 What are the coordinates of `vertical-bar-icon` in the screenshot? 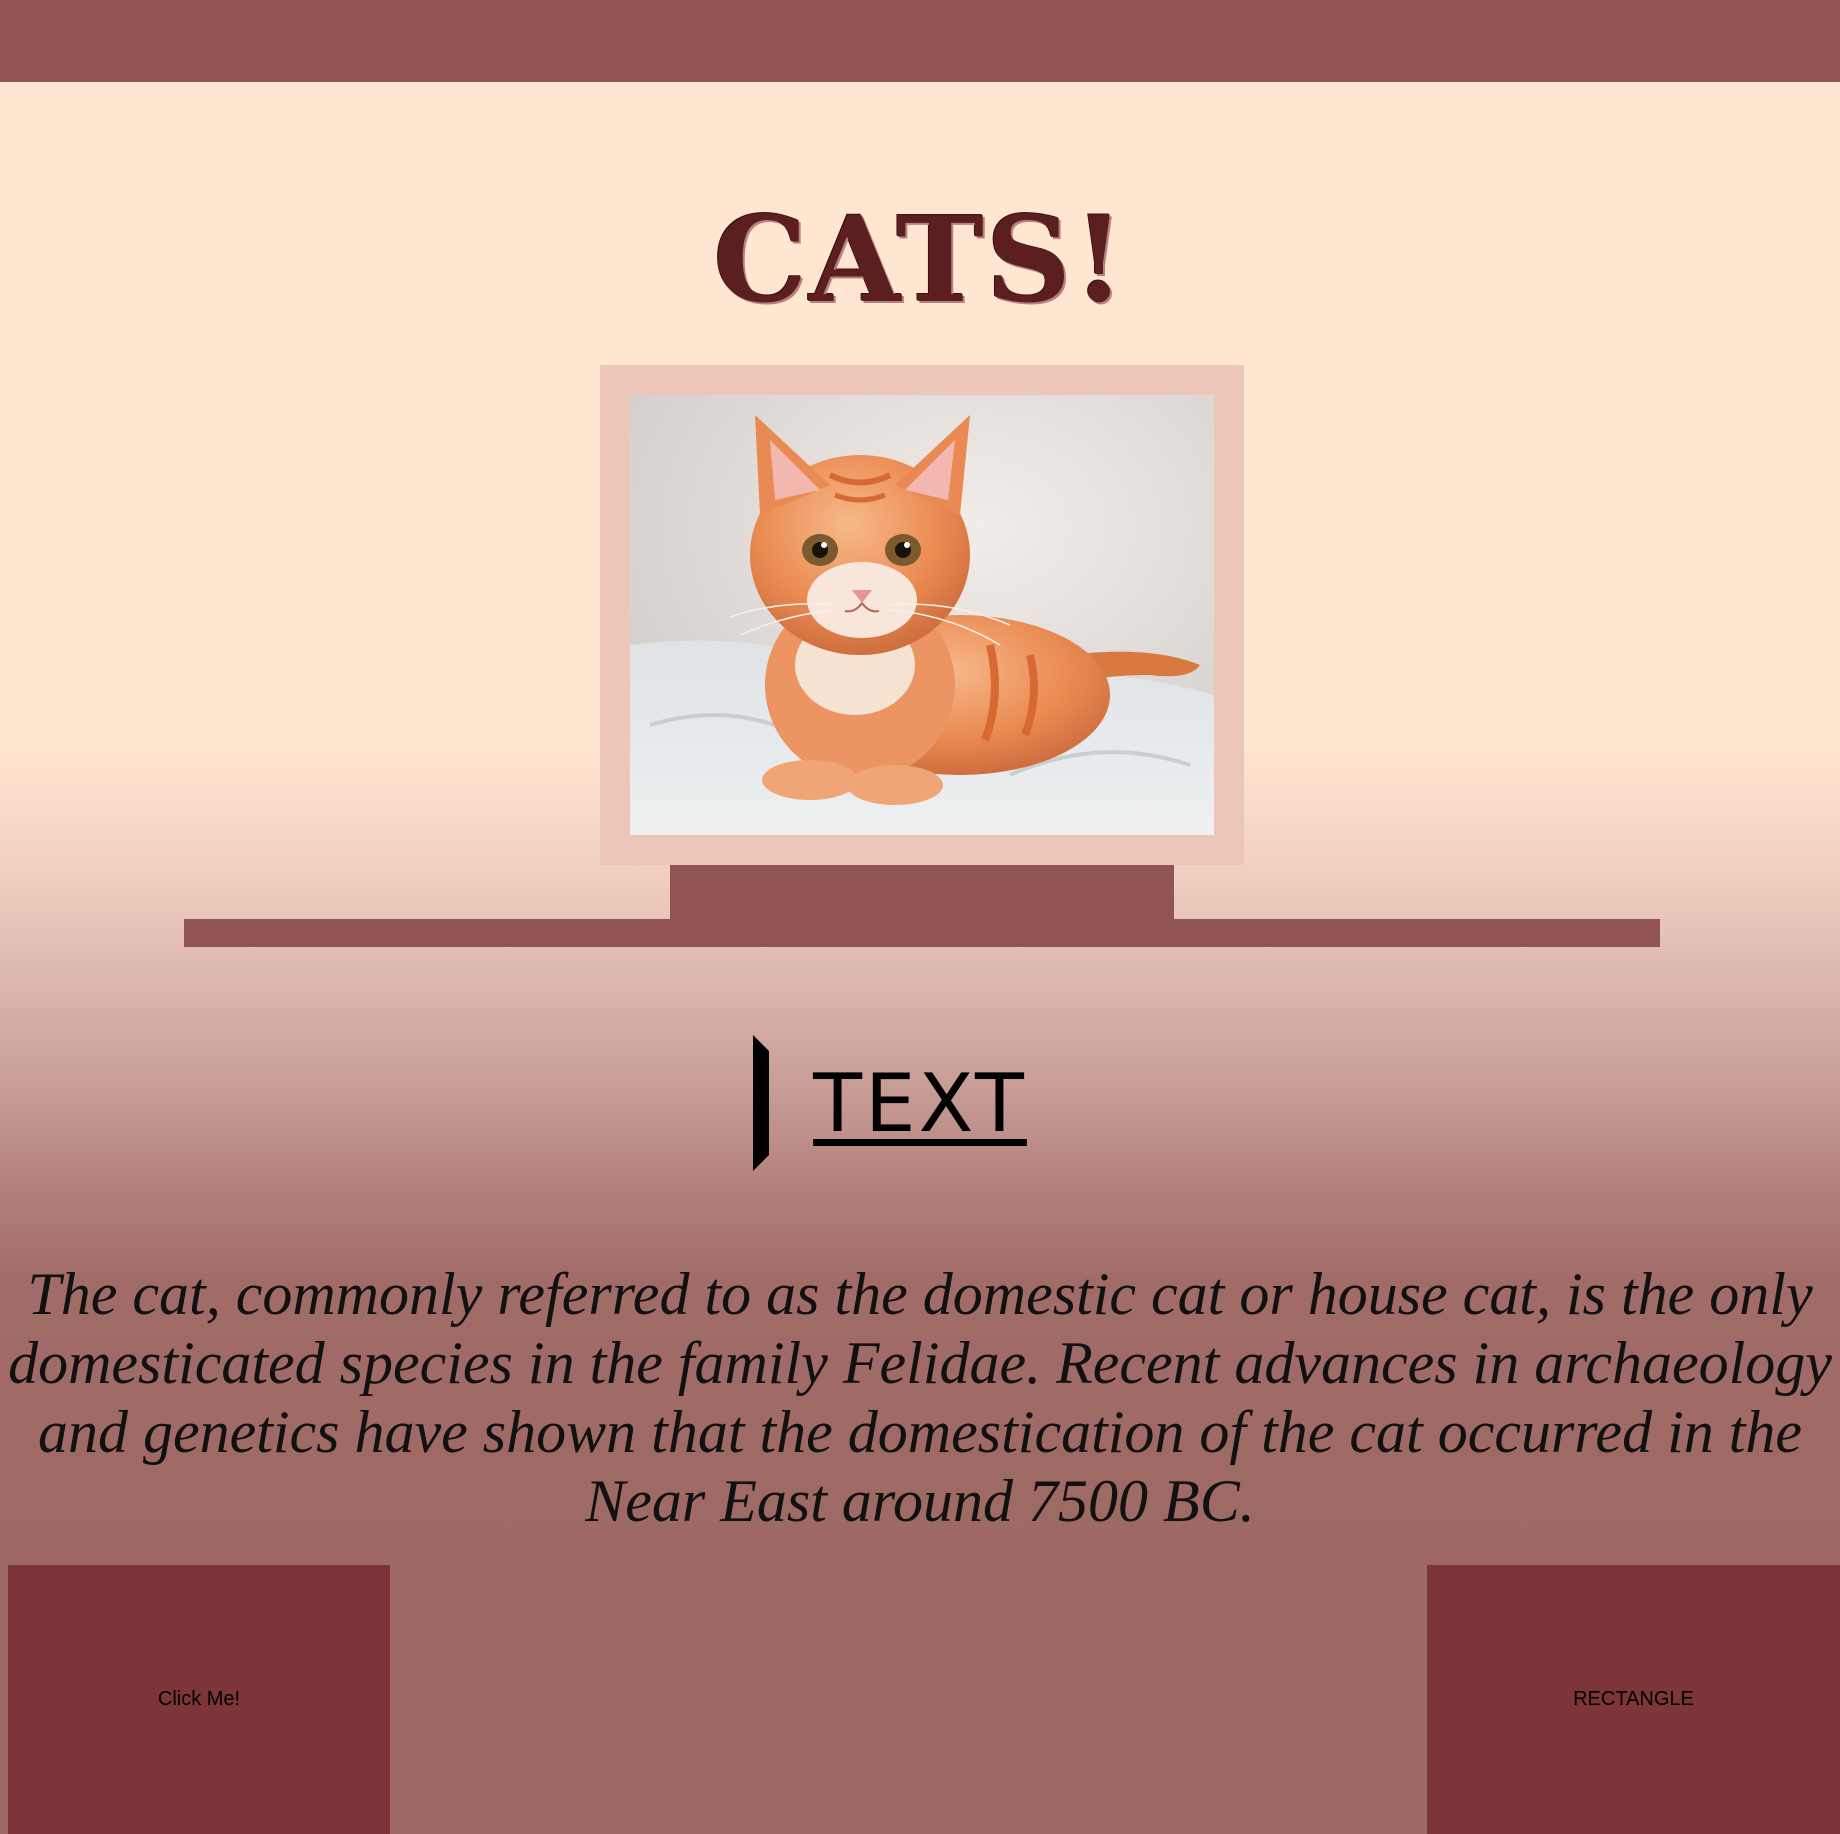 It's located at (761, 1103).